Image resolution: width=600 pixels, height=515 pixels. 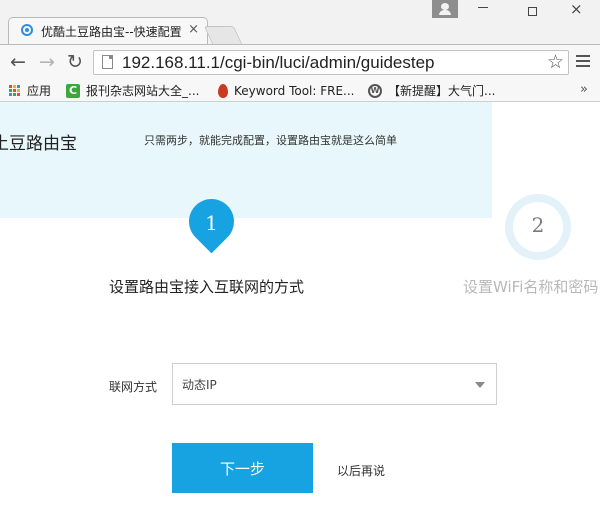 I want to click on window-close-icon: ×, so click(x=576, y=9).